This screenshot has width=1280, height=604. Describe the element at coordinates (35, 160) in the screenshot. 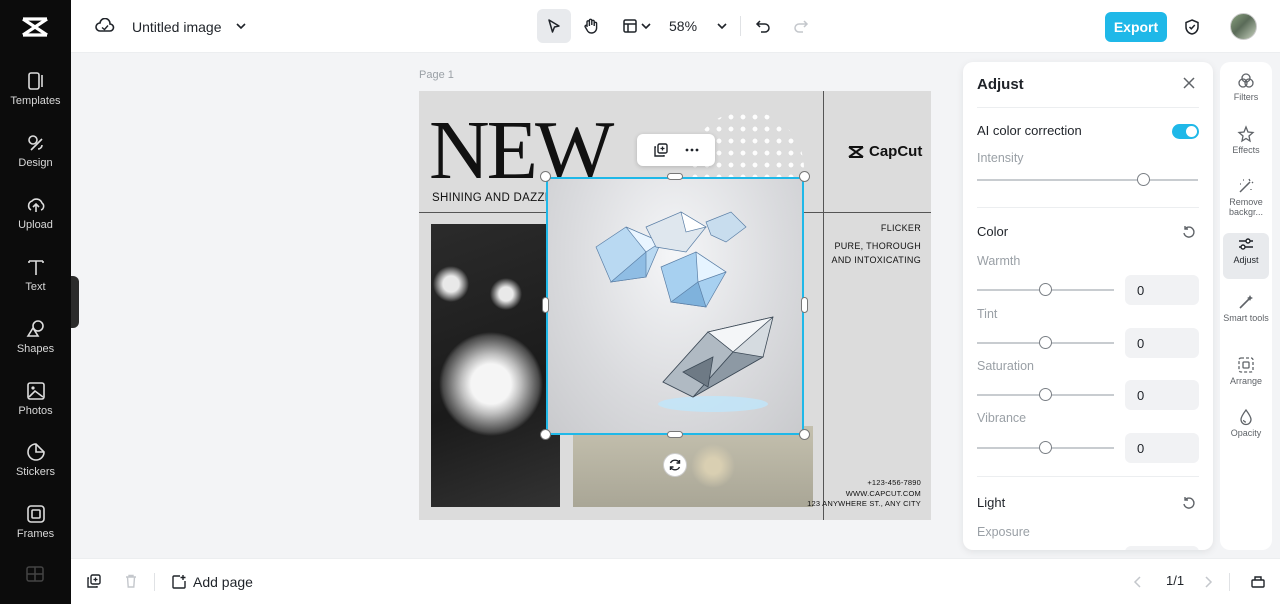

I see `sidebar-item-design: Design` at that location.